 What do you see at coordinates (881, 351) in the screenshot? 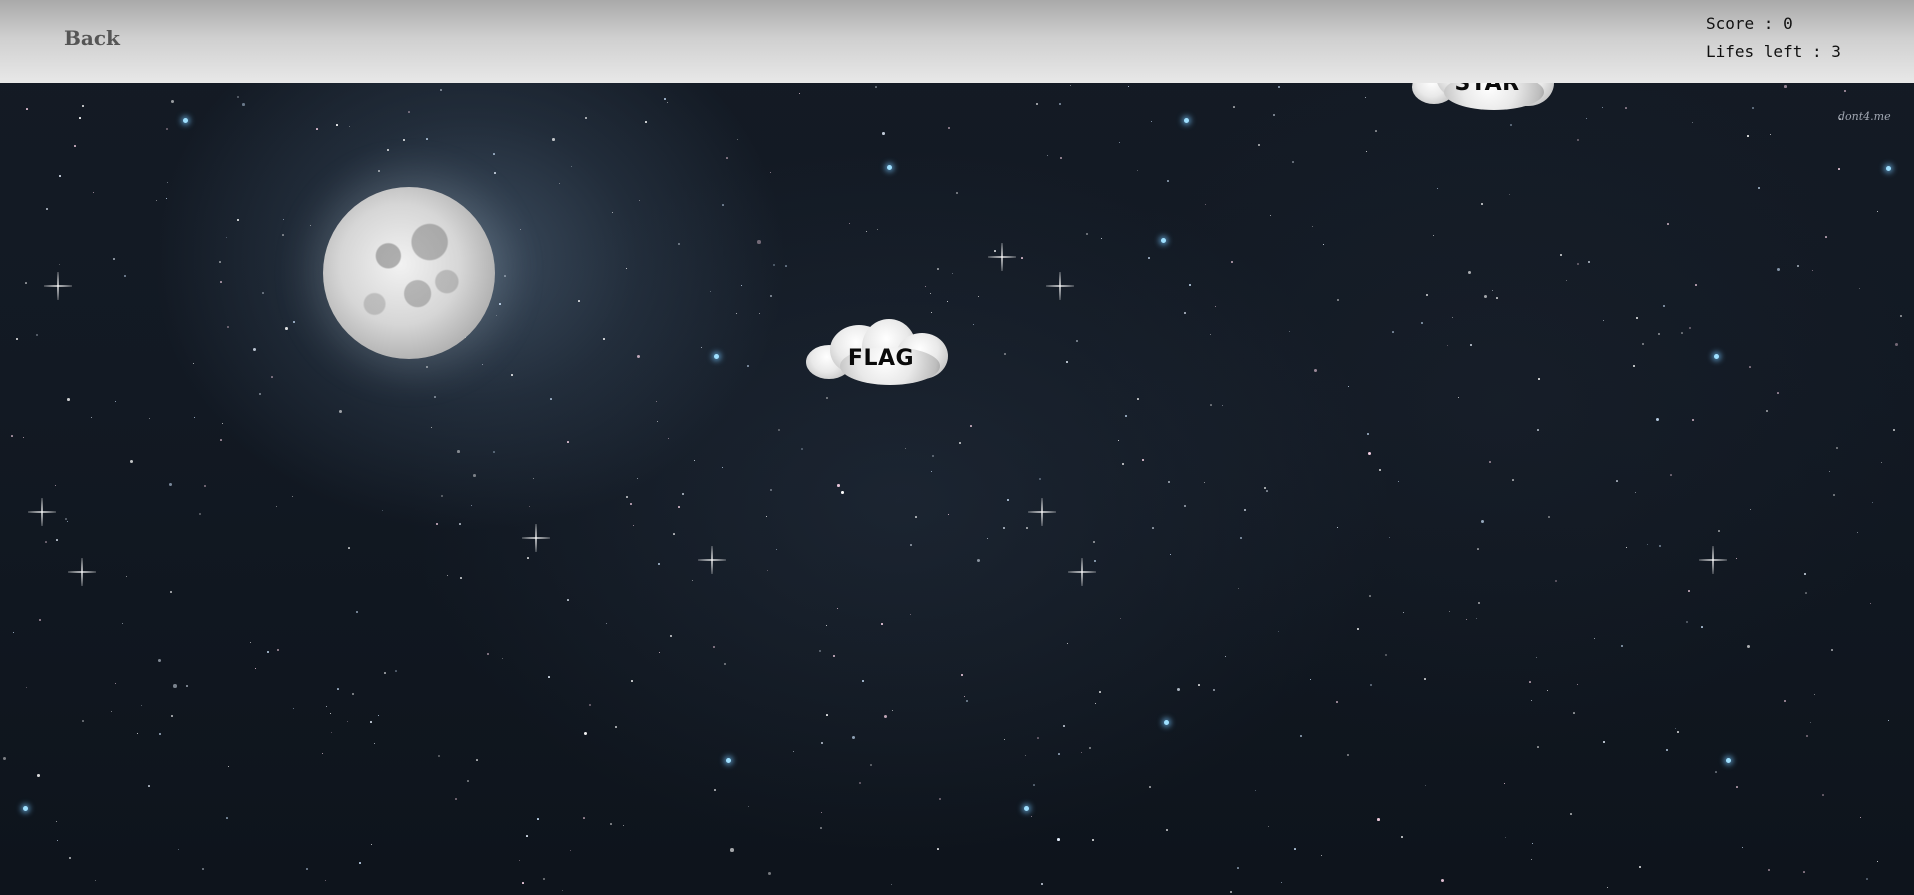
I see `word-cloud-flag: FLAG` at bounding box center [881, 351].